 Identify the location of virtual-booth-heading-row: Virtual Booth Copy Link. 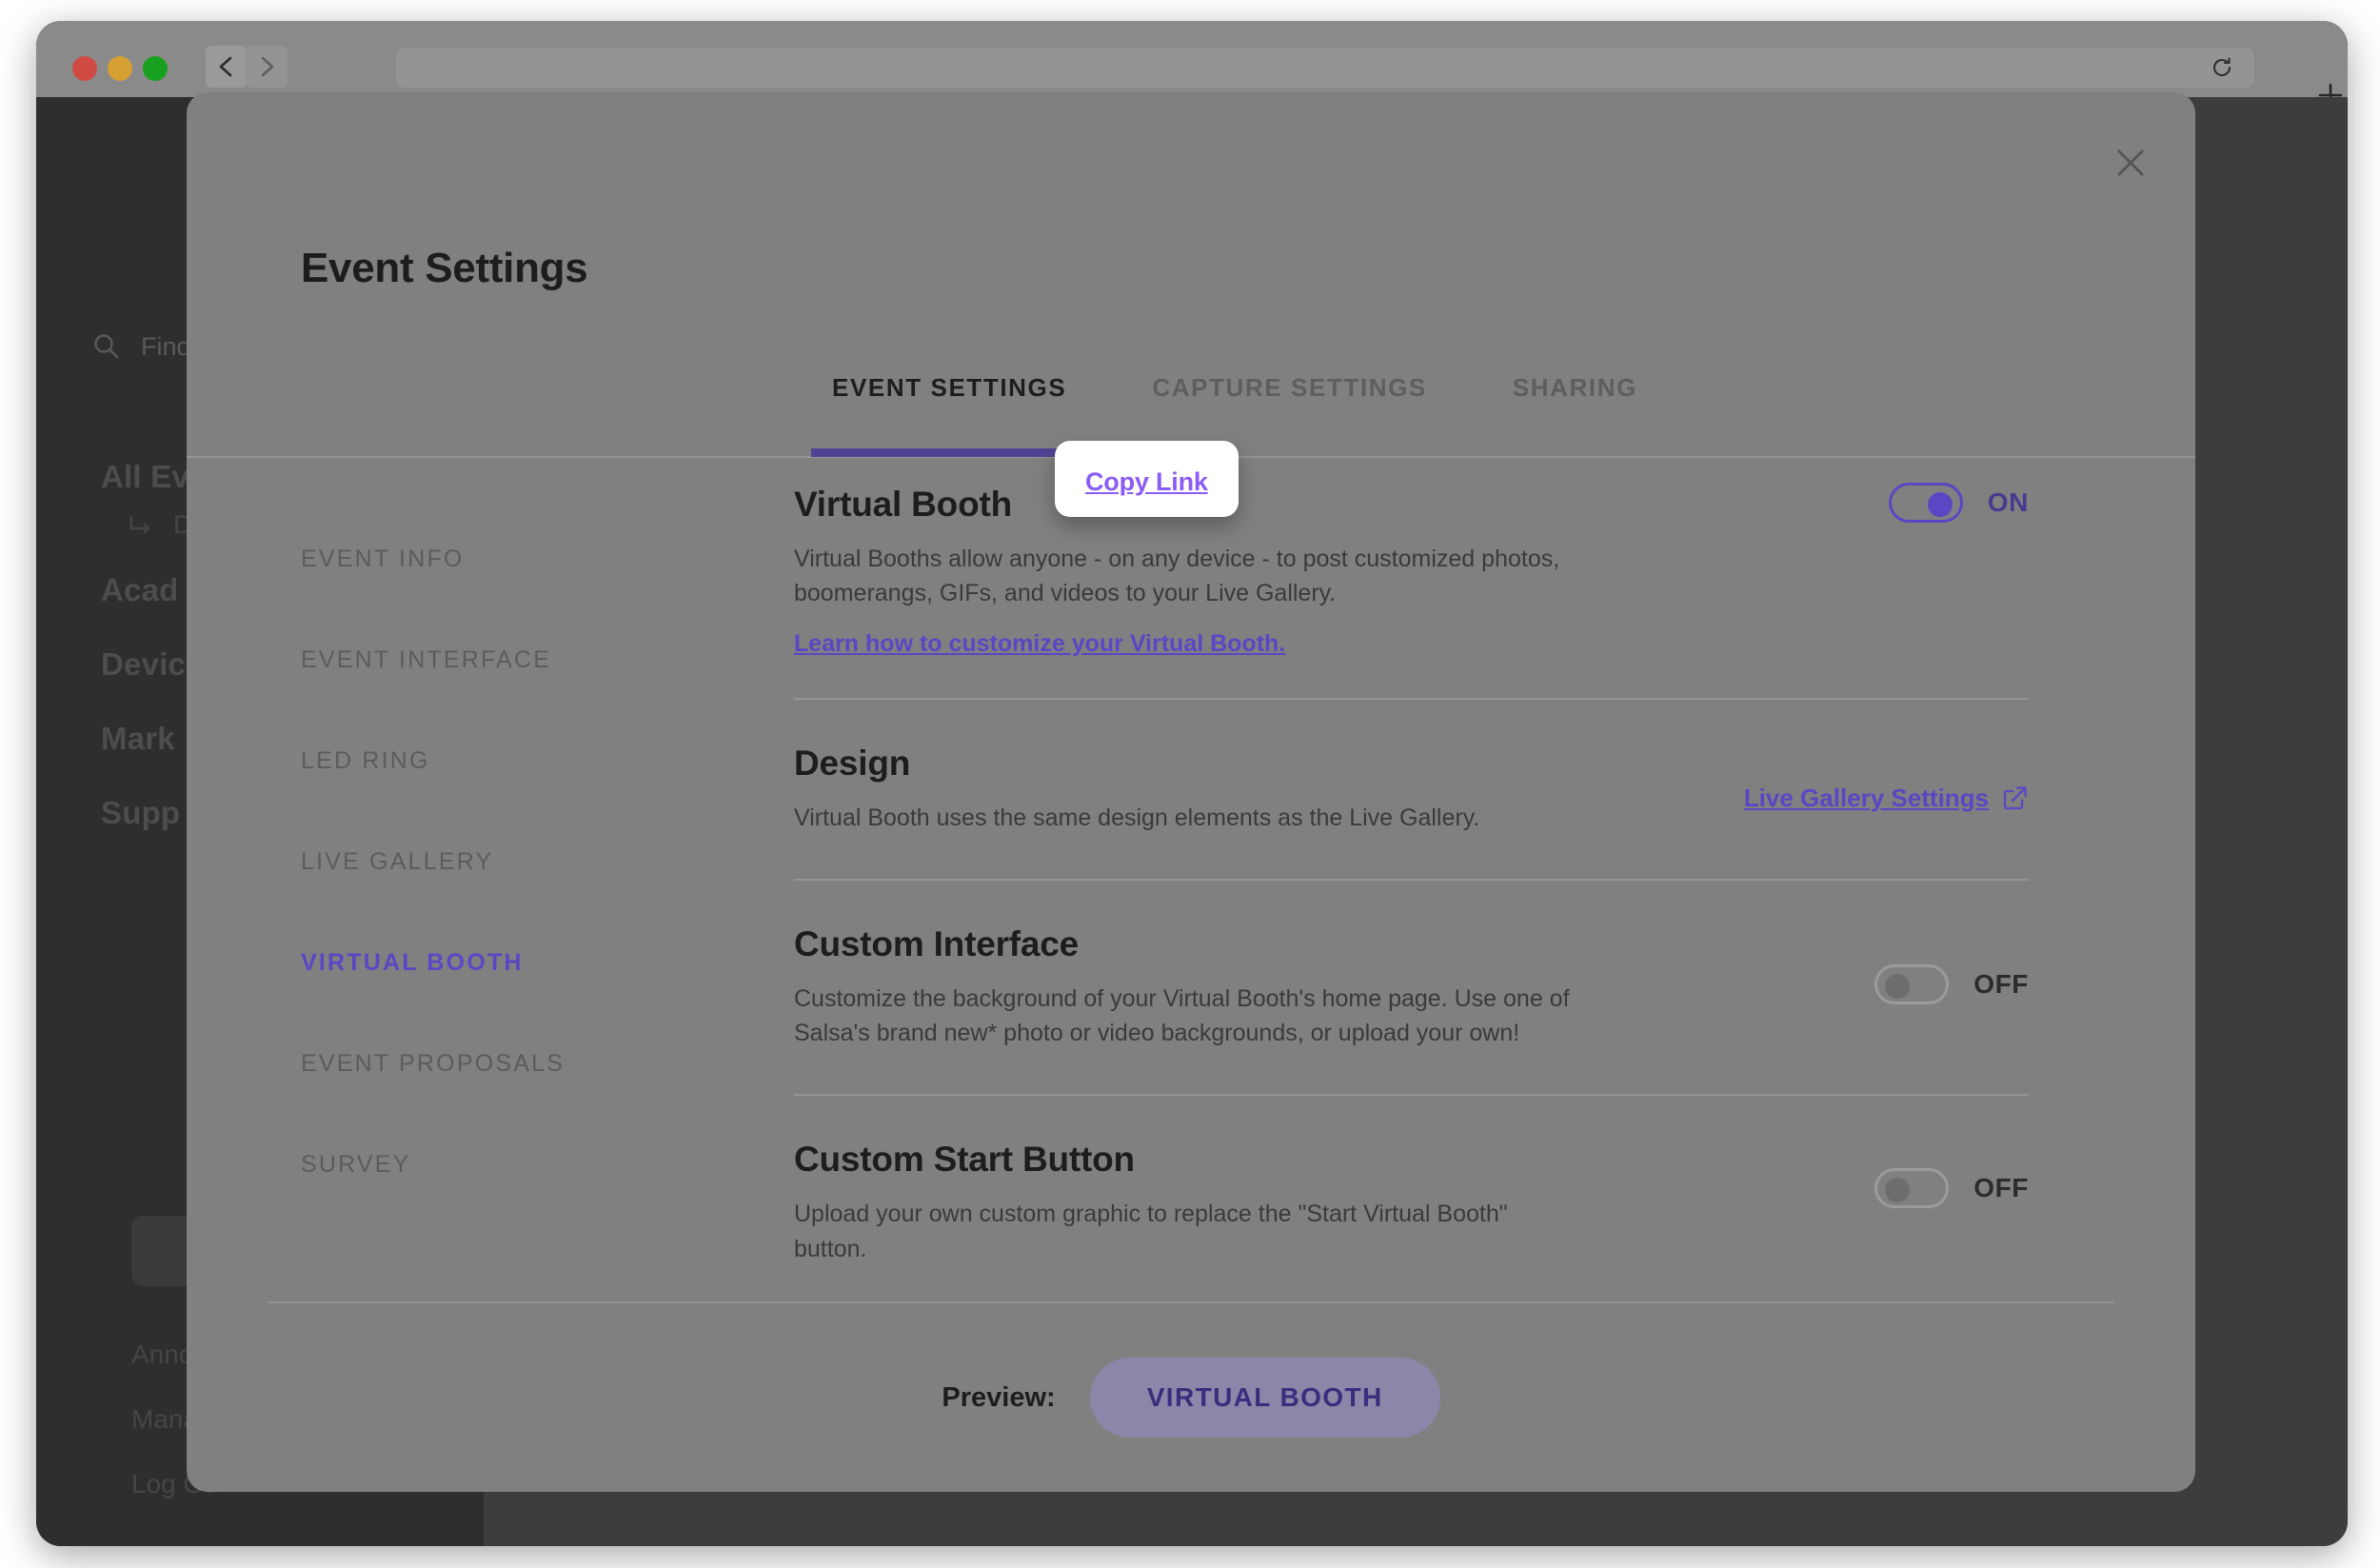
(1406, 483).